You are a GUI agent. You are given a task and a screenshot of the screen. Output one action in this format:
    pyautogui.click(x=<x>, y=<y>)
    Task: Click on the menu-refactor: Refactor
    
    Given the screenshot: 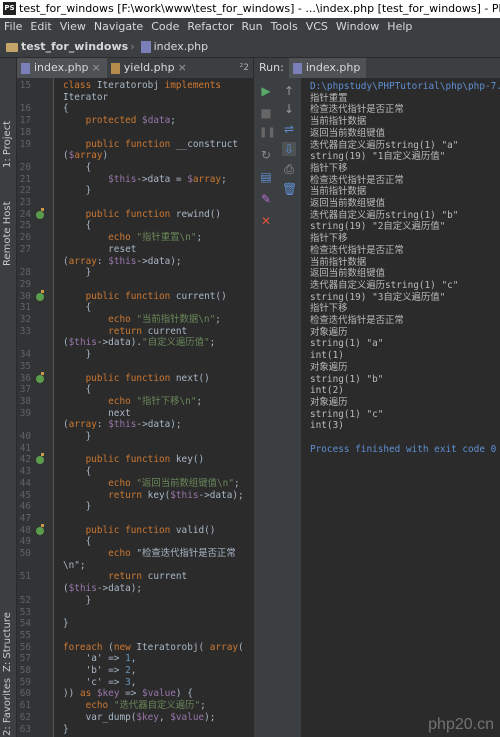 What is the action you would take?
    pyautogui.click(x=210, y=27)
    